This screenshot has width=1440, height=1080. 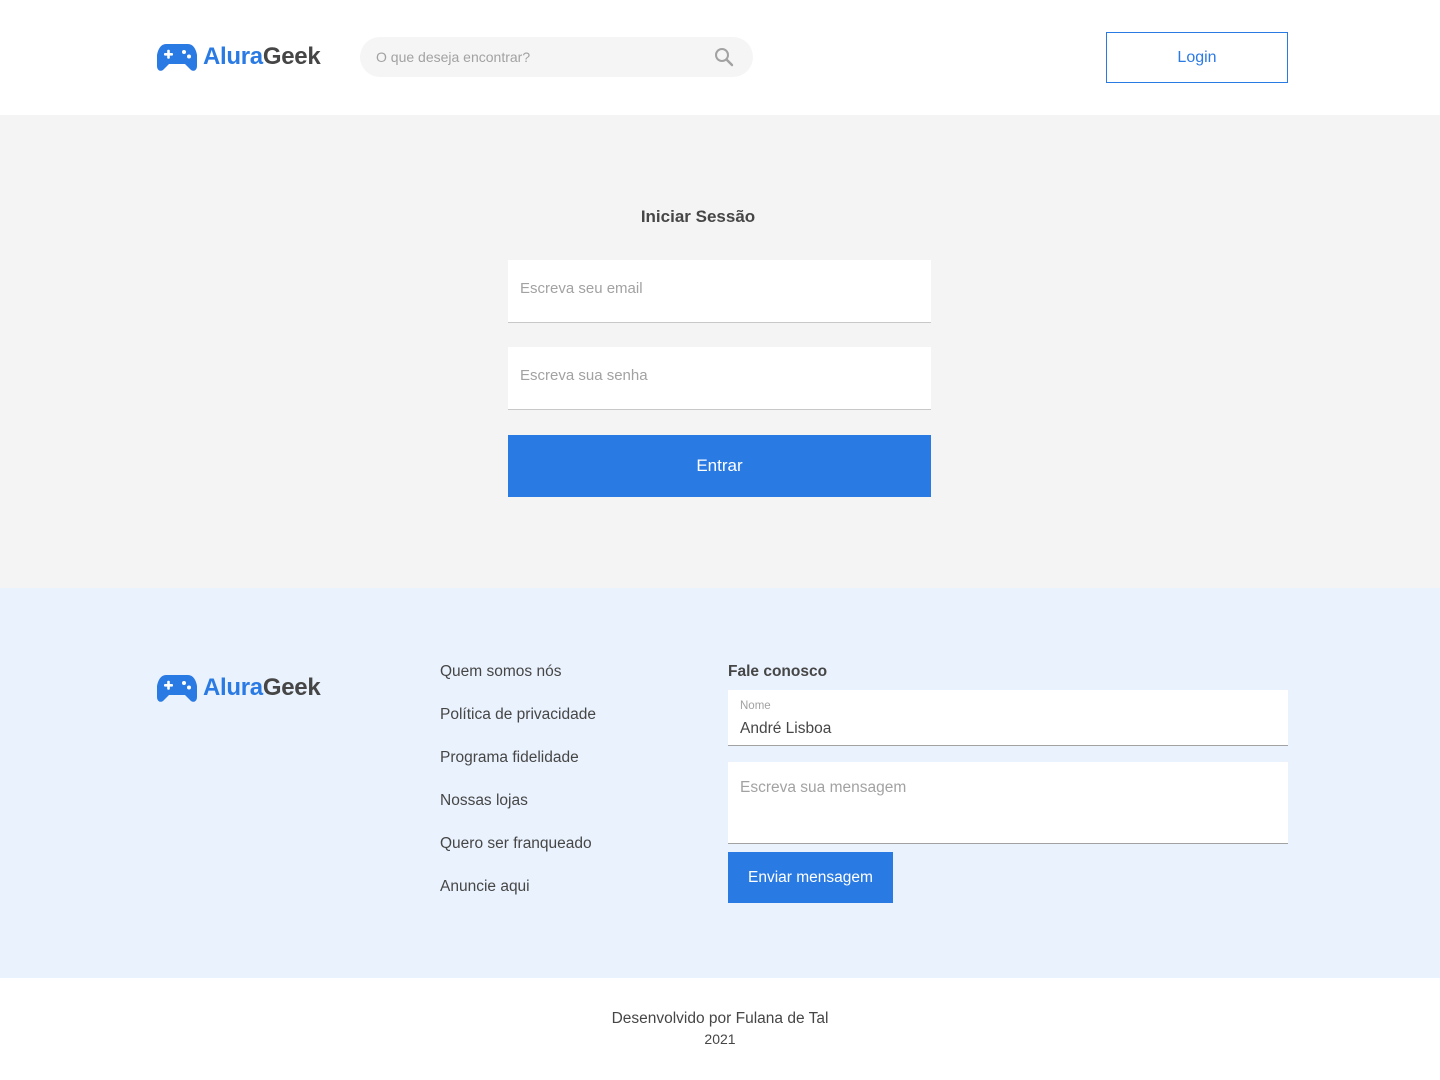 What do you see at coordinates (698, 216) in the screenshot?
I see `login-title: Iniciar Sessão` at bounding box center [698, 216].